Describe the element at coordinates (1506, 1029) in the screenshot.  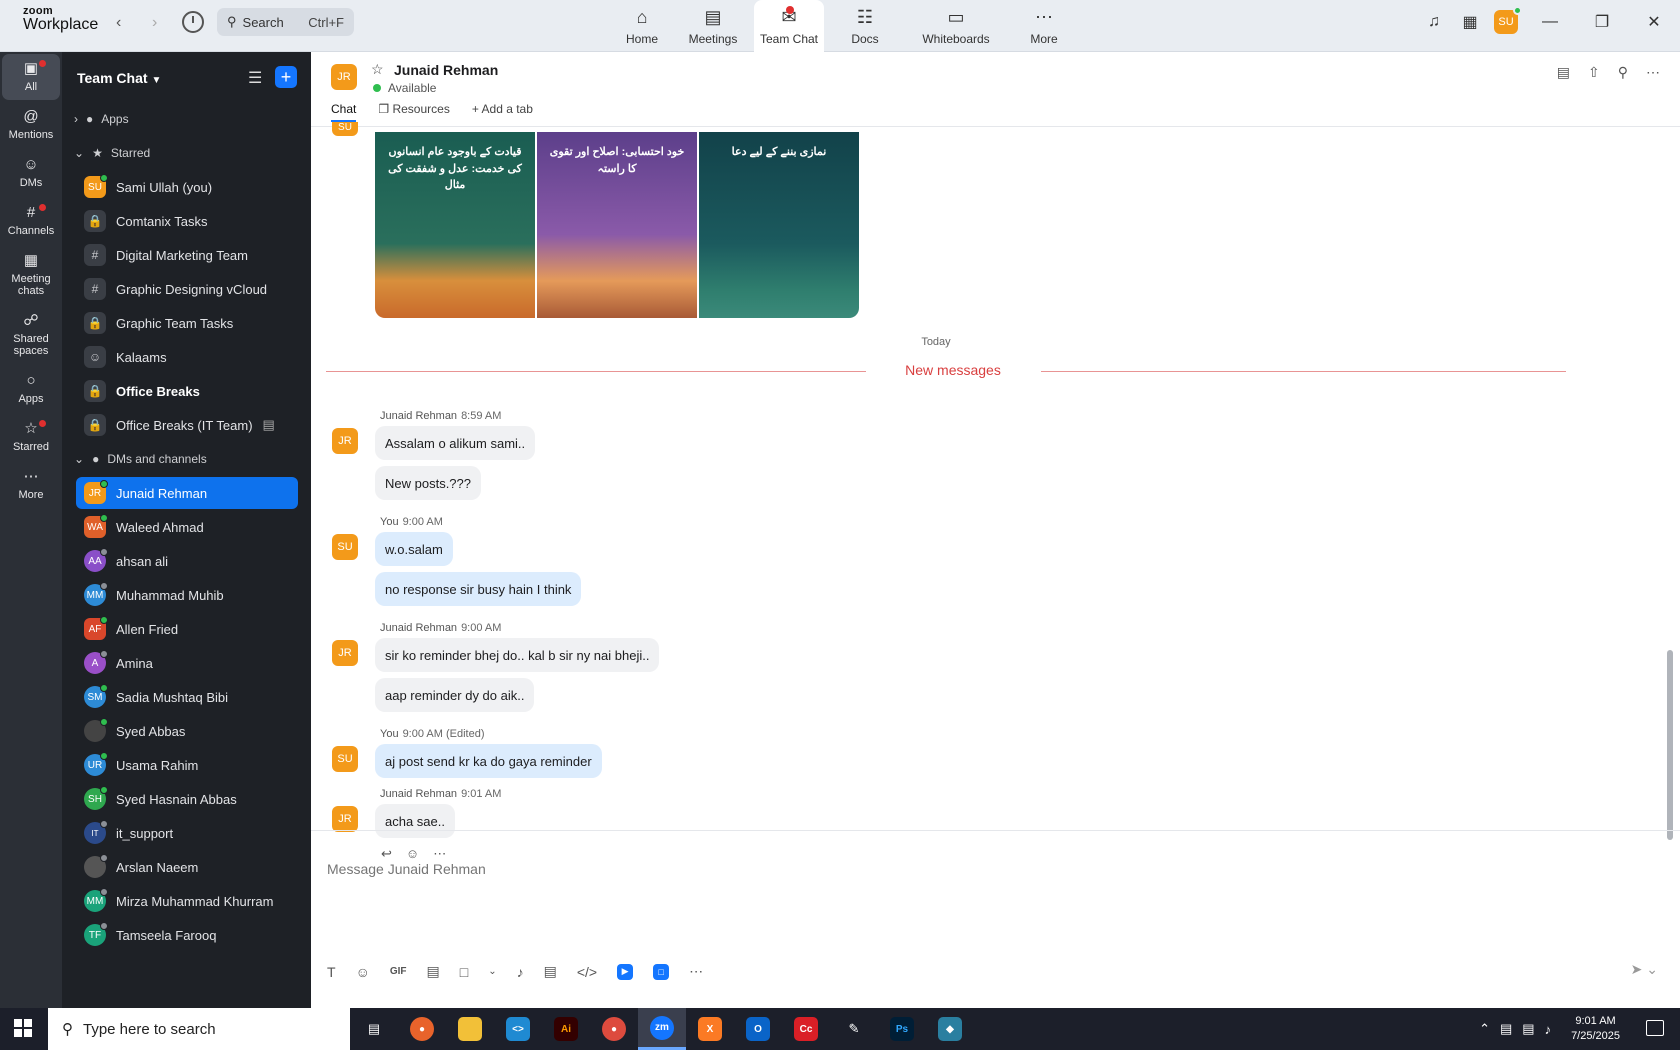
I see `display-icon: ▤` at that location.